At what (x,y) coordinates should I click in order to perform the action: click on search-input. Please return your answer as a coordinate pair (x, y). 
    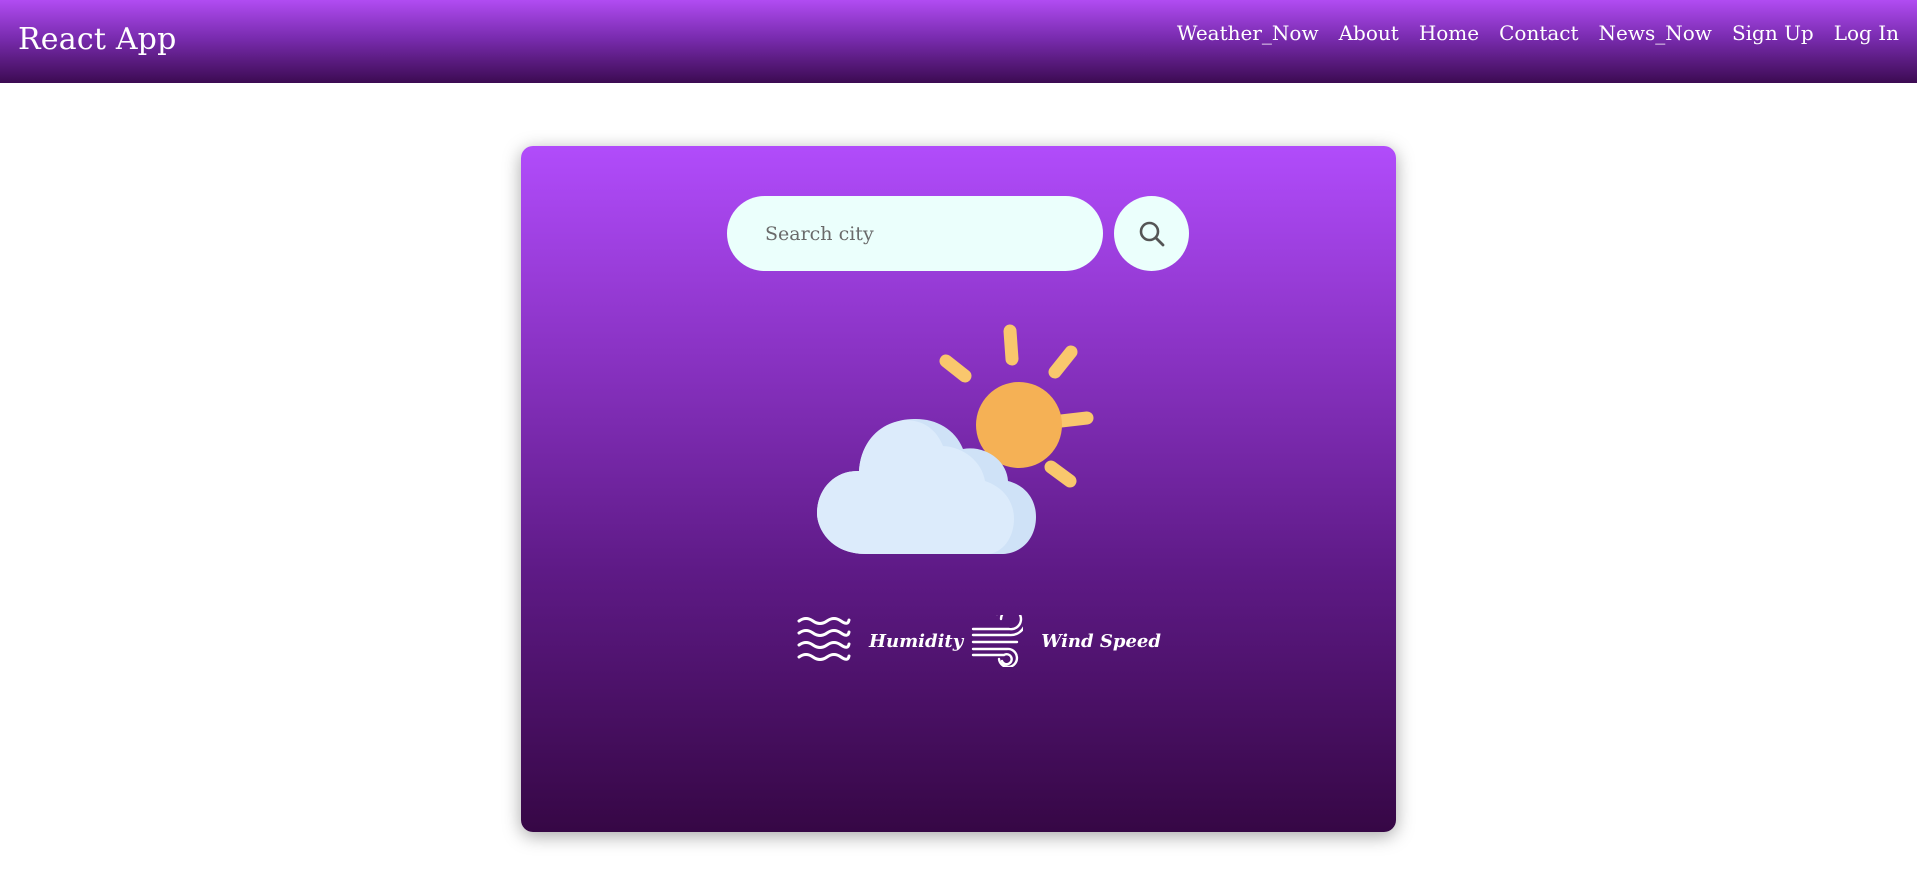
    Looking at the image, I should click on (915, 233).